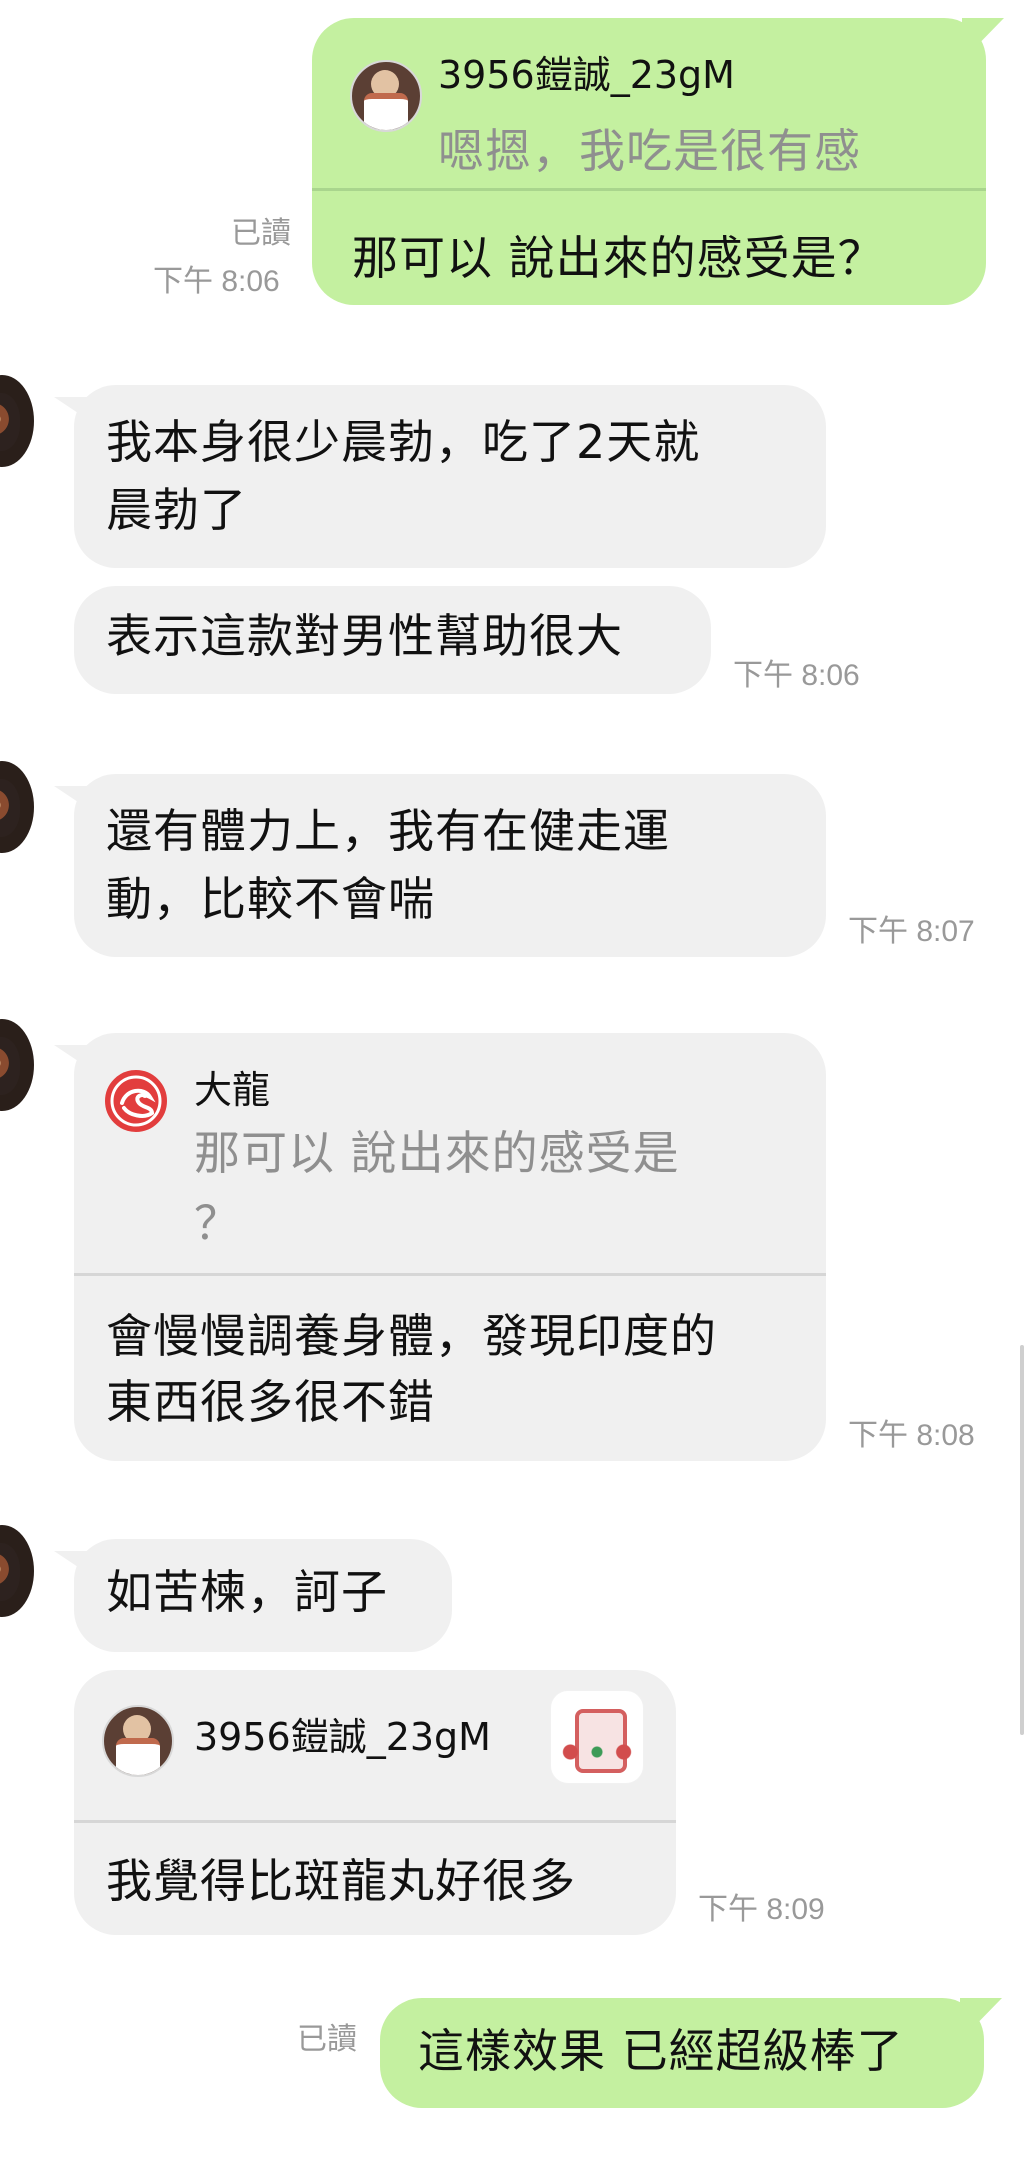 This screenshot has height=2173, width=1024. Describe the element at coordinates (176, 510) in the screenshot. I see `message-line: 晨勃了` at that location.